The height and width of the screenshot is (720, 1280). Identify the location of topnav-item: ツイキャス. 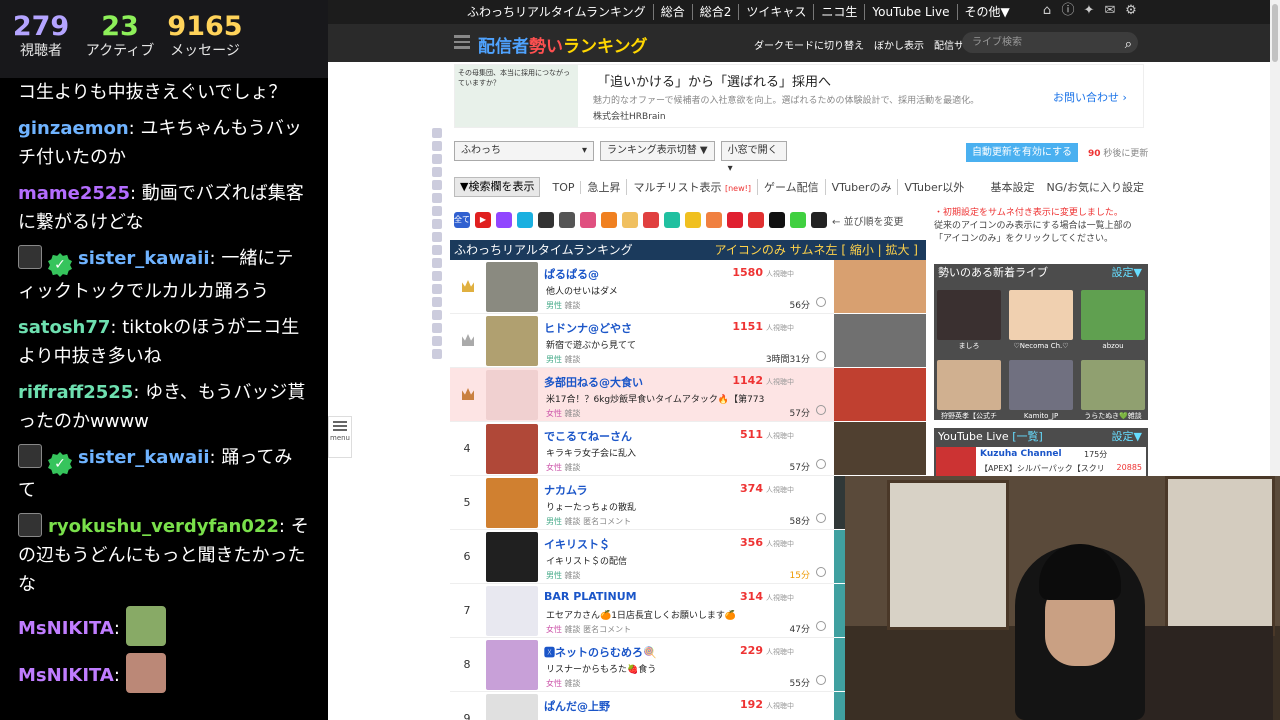
(777, 12).